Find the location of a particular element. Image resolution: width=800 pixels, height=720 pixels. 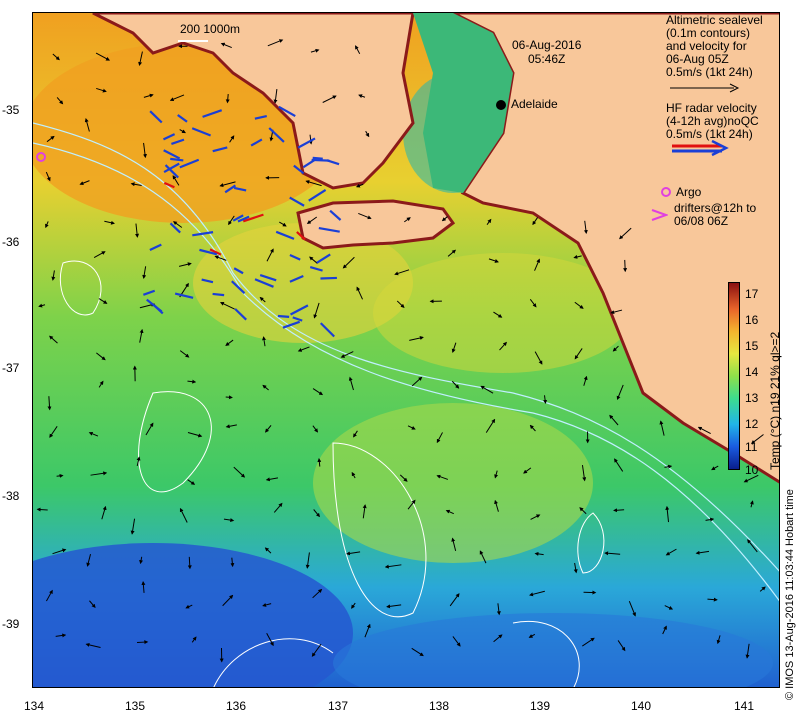

legend-line: 0.5m/s (1kt 24h) is located at coordinates (709, 72).